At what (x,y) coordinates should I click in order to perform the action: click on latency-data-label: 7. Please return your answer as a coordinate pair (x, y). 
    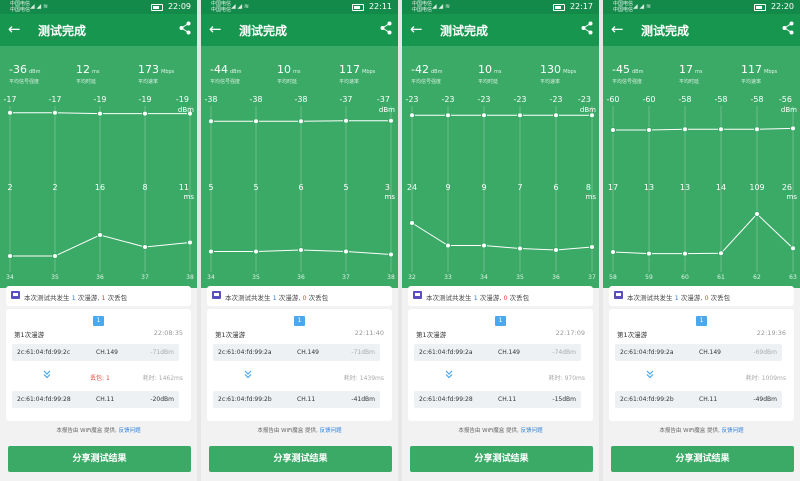
    Looking at the image, I should click on (519, 187).